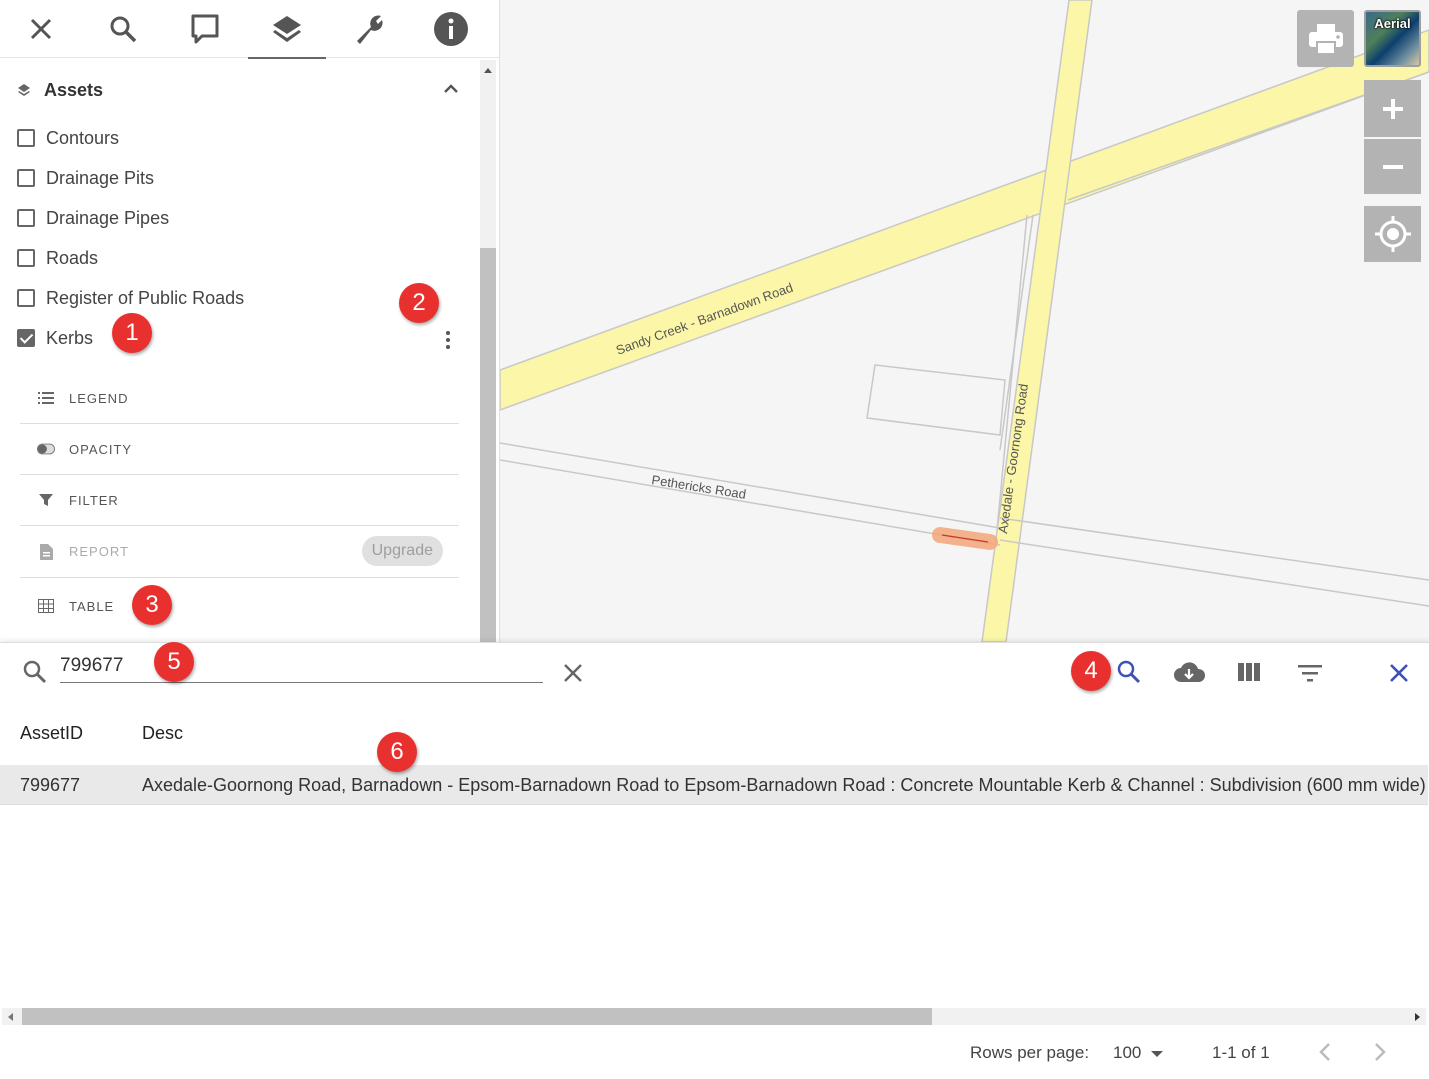  I want to click on layer-label: Register of Public Roads, so click(145, 297).